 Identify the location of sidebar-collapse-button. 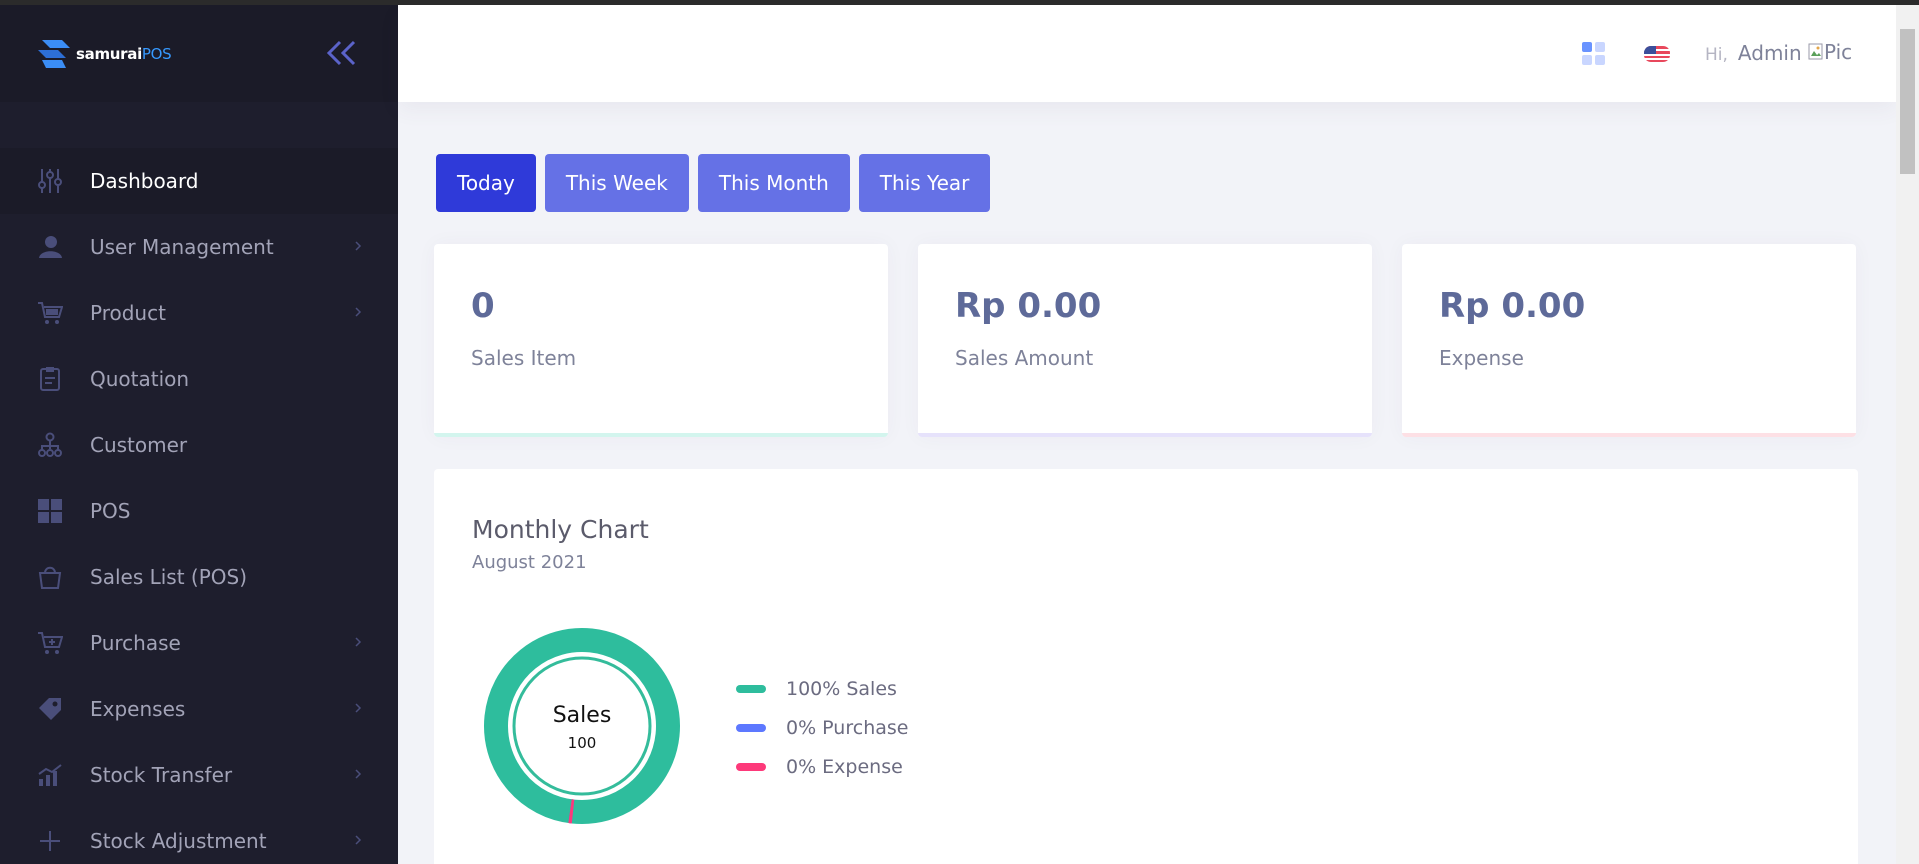
(342, 53).